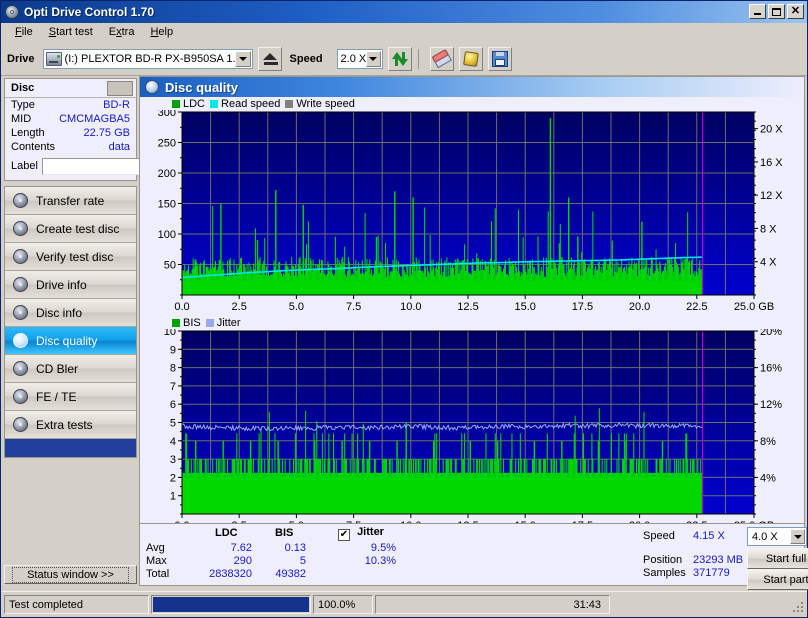 This screenshot has width=808, height=618. I want to click on sidebar-item-create-test-disc: Create test disc, so click(70, 229).